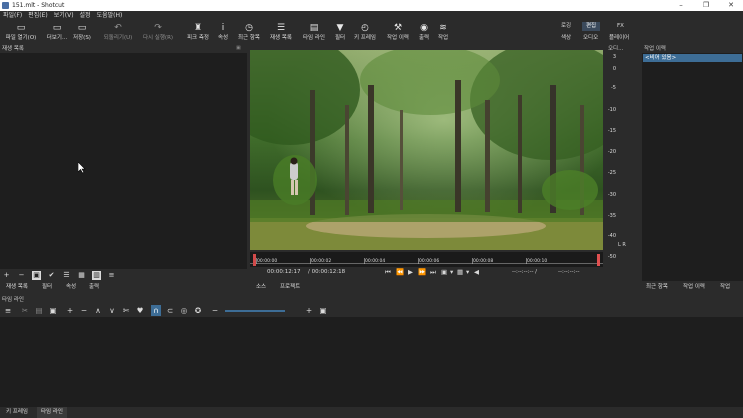 This screenshot has width=743, height=418. I want to click on ripple-icon: ◎, so click(184, 310).